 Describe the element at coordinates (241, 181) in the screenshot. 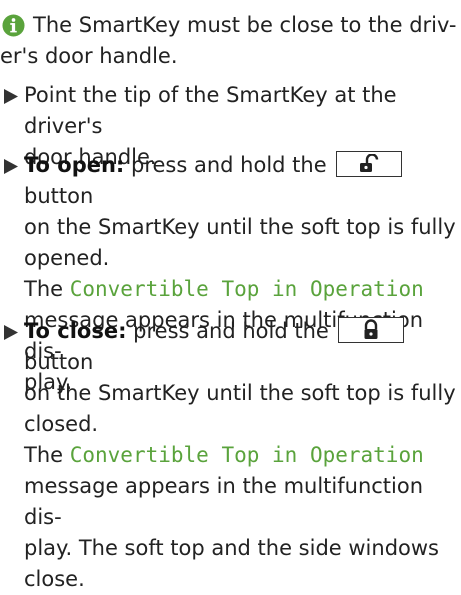

I see `step-line: To open: press and hold the button` at that location.